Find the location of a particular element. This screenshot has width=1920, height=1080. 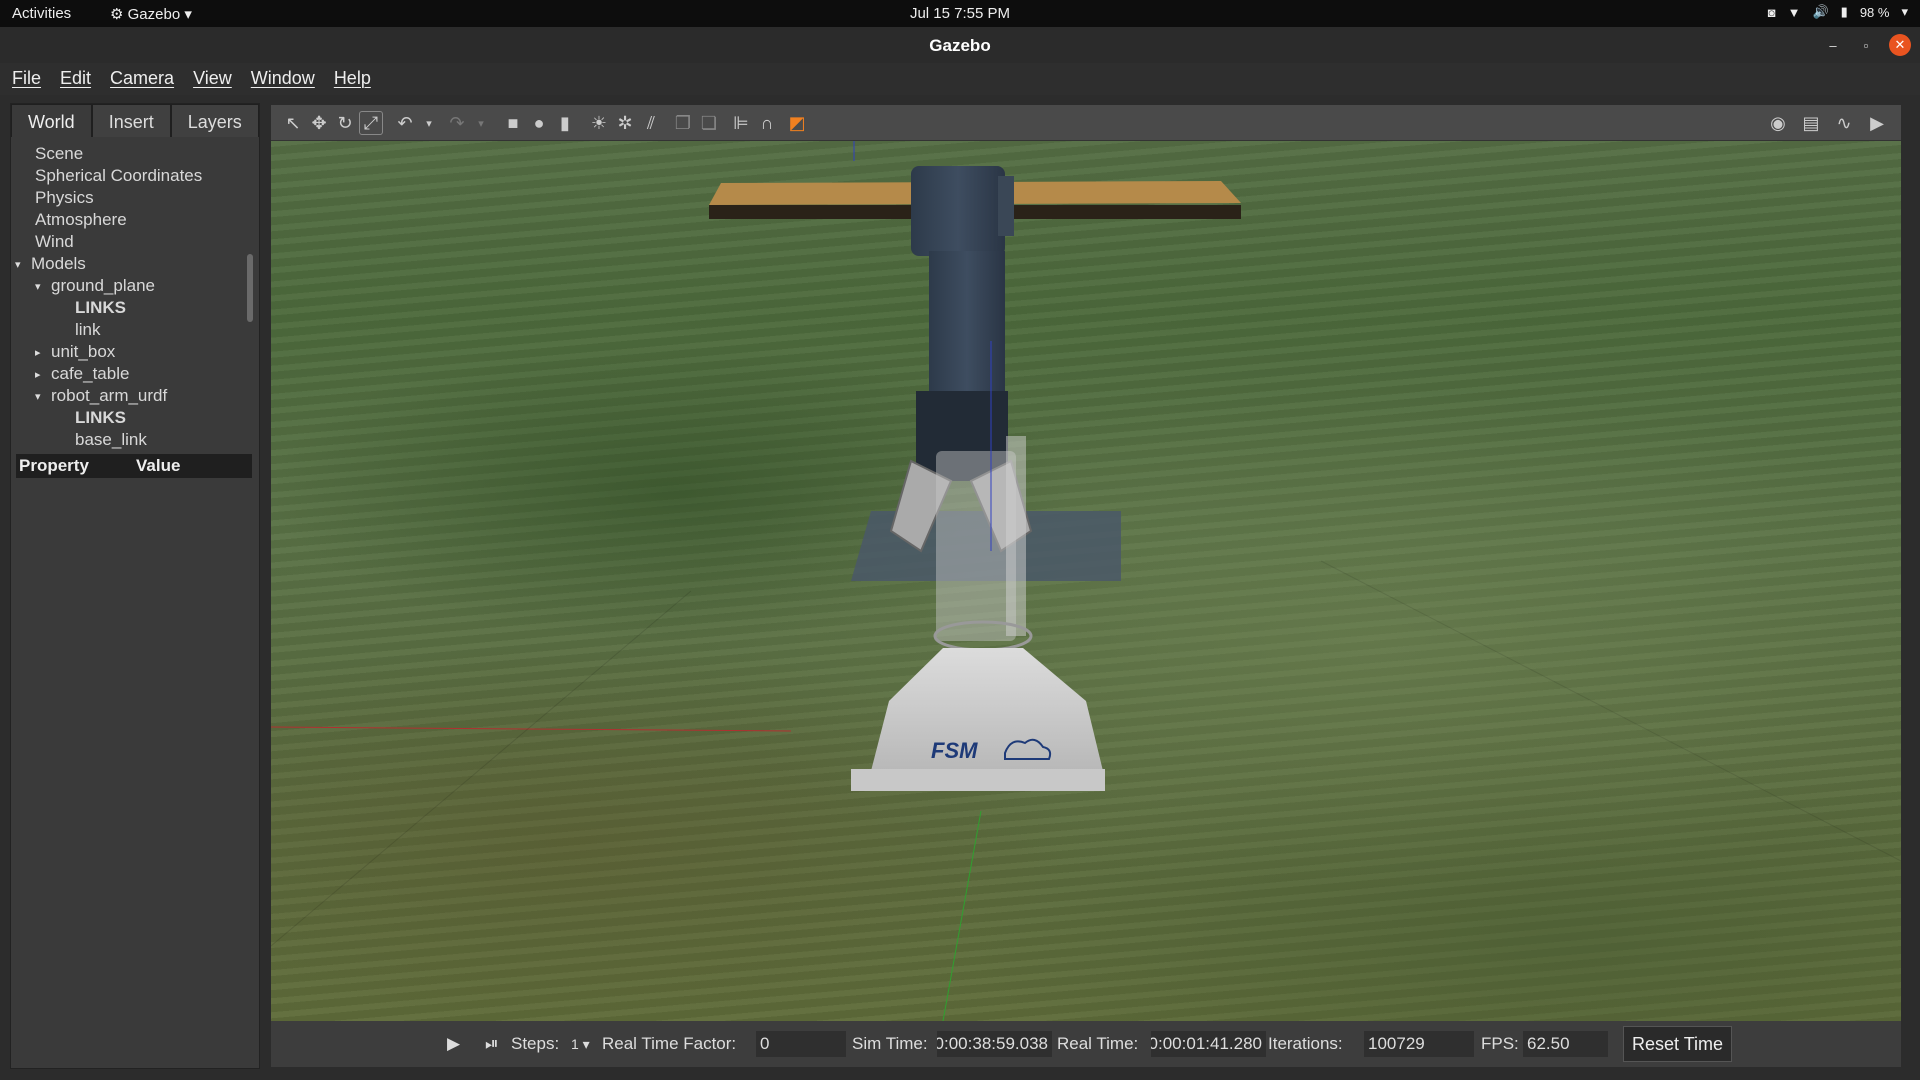

directional-light-icon: ⫽ is located at coordinates (651, 123).